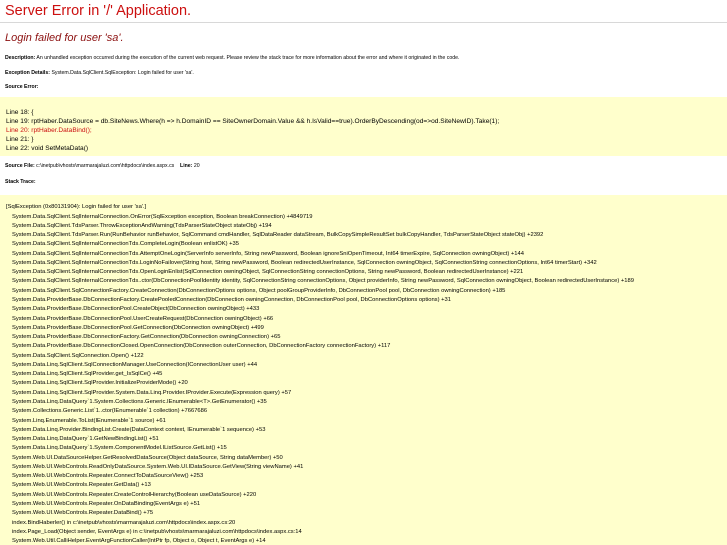 This screenshot has width=727, height=545. I want to click on description-label: Description:, so click(20, 58).